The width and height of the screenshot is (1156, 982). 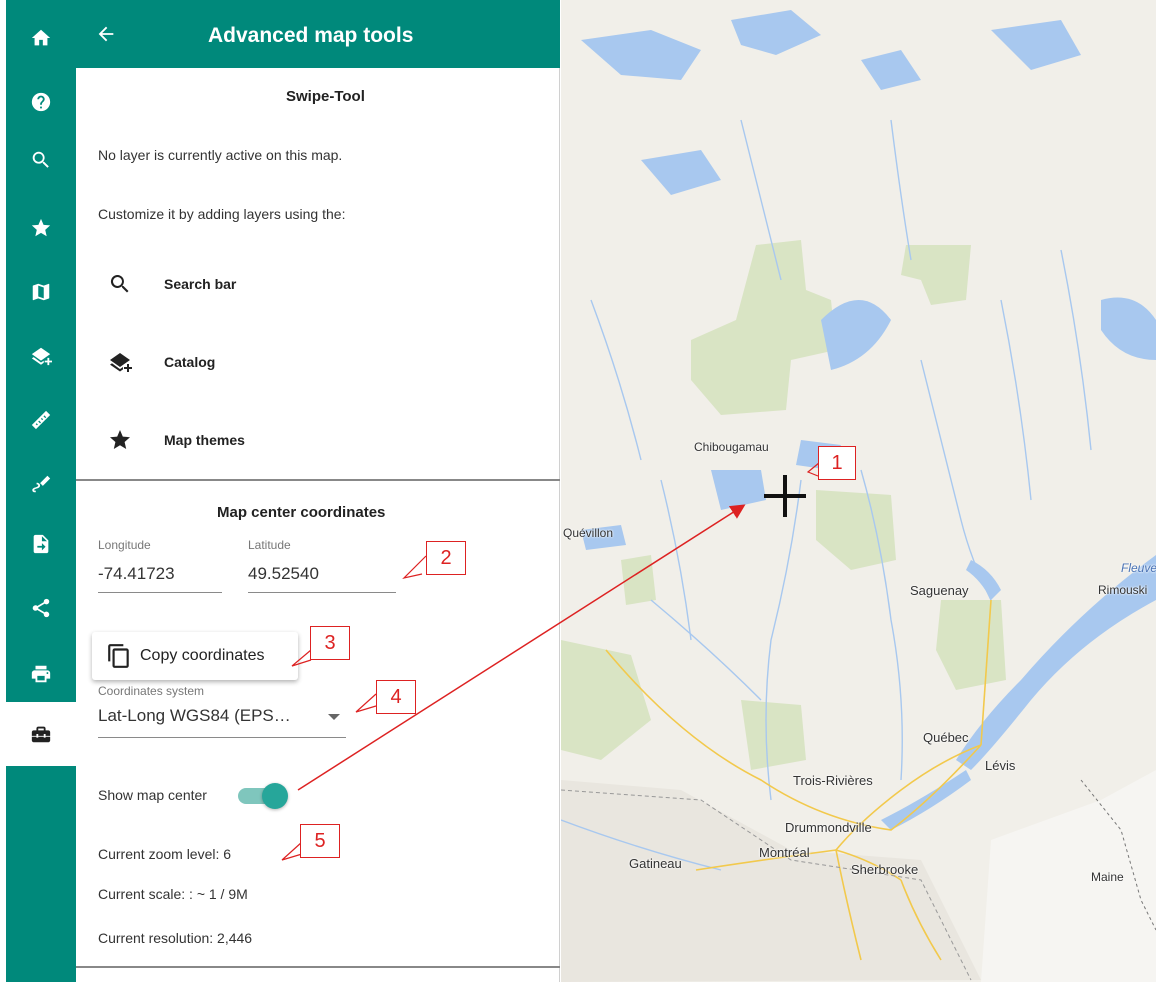 I want to click on swipe-tool-title: Swipe-Tool, so click(x=325, y=96).